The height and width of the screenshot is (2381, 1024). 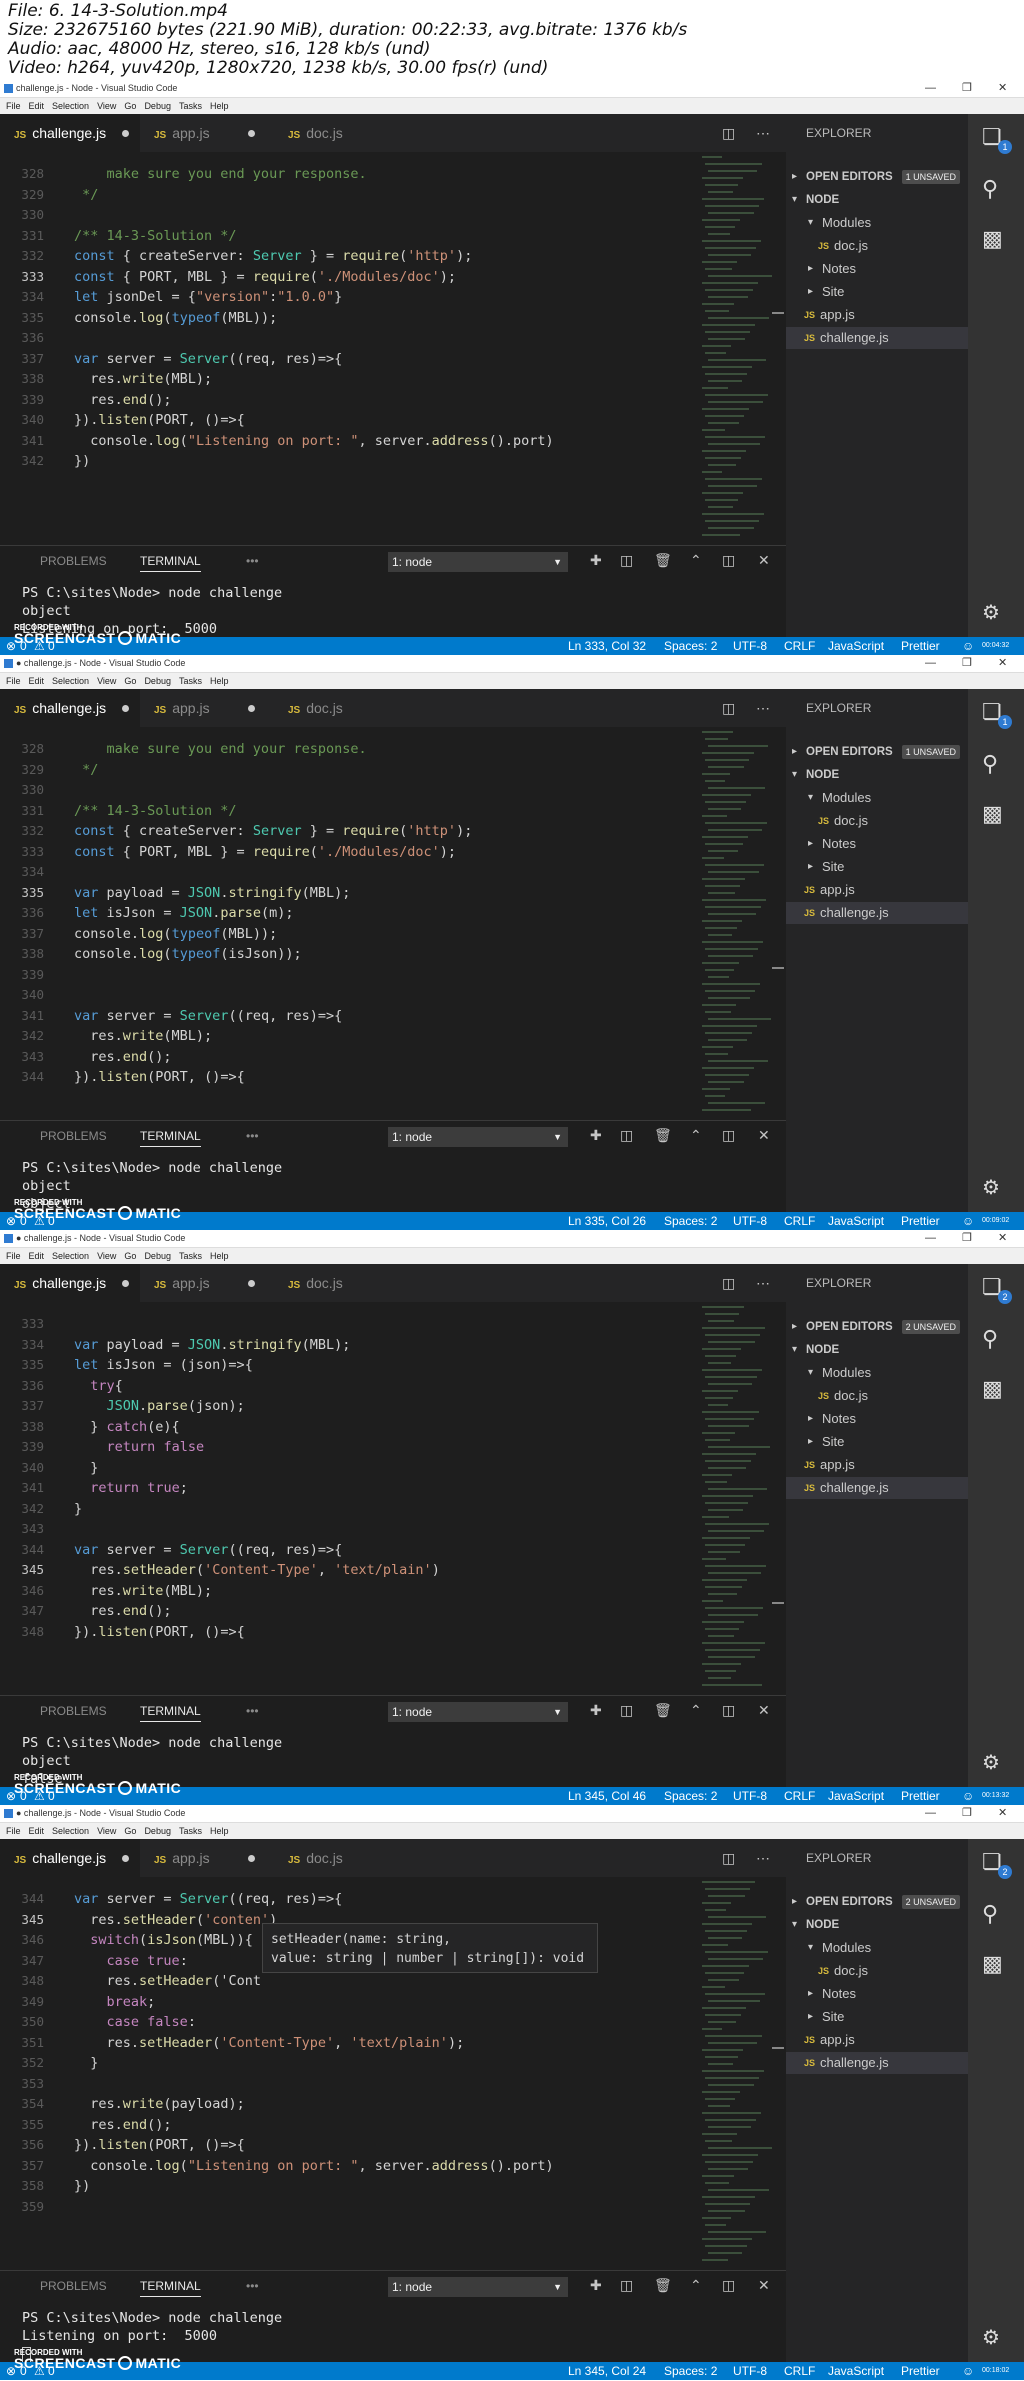 I want to click on doc-js-file: JS doc.js, so click(x=877, y=246).